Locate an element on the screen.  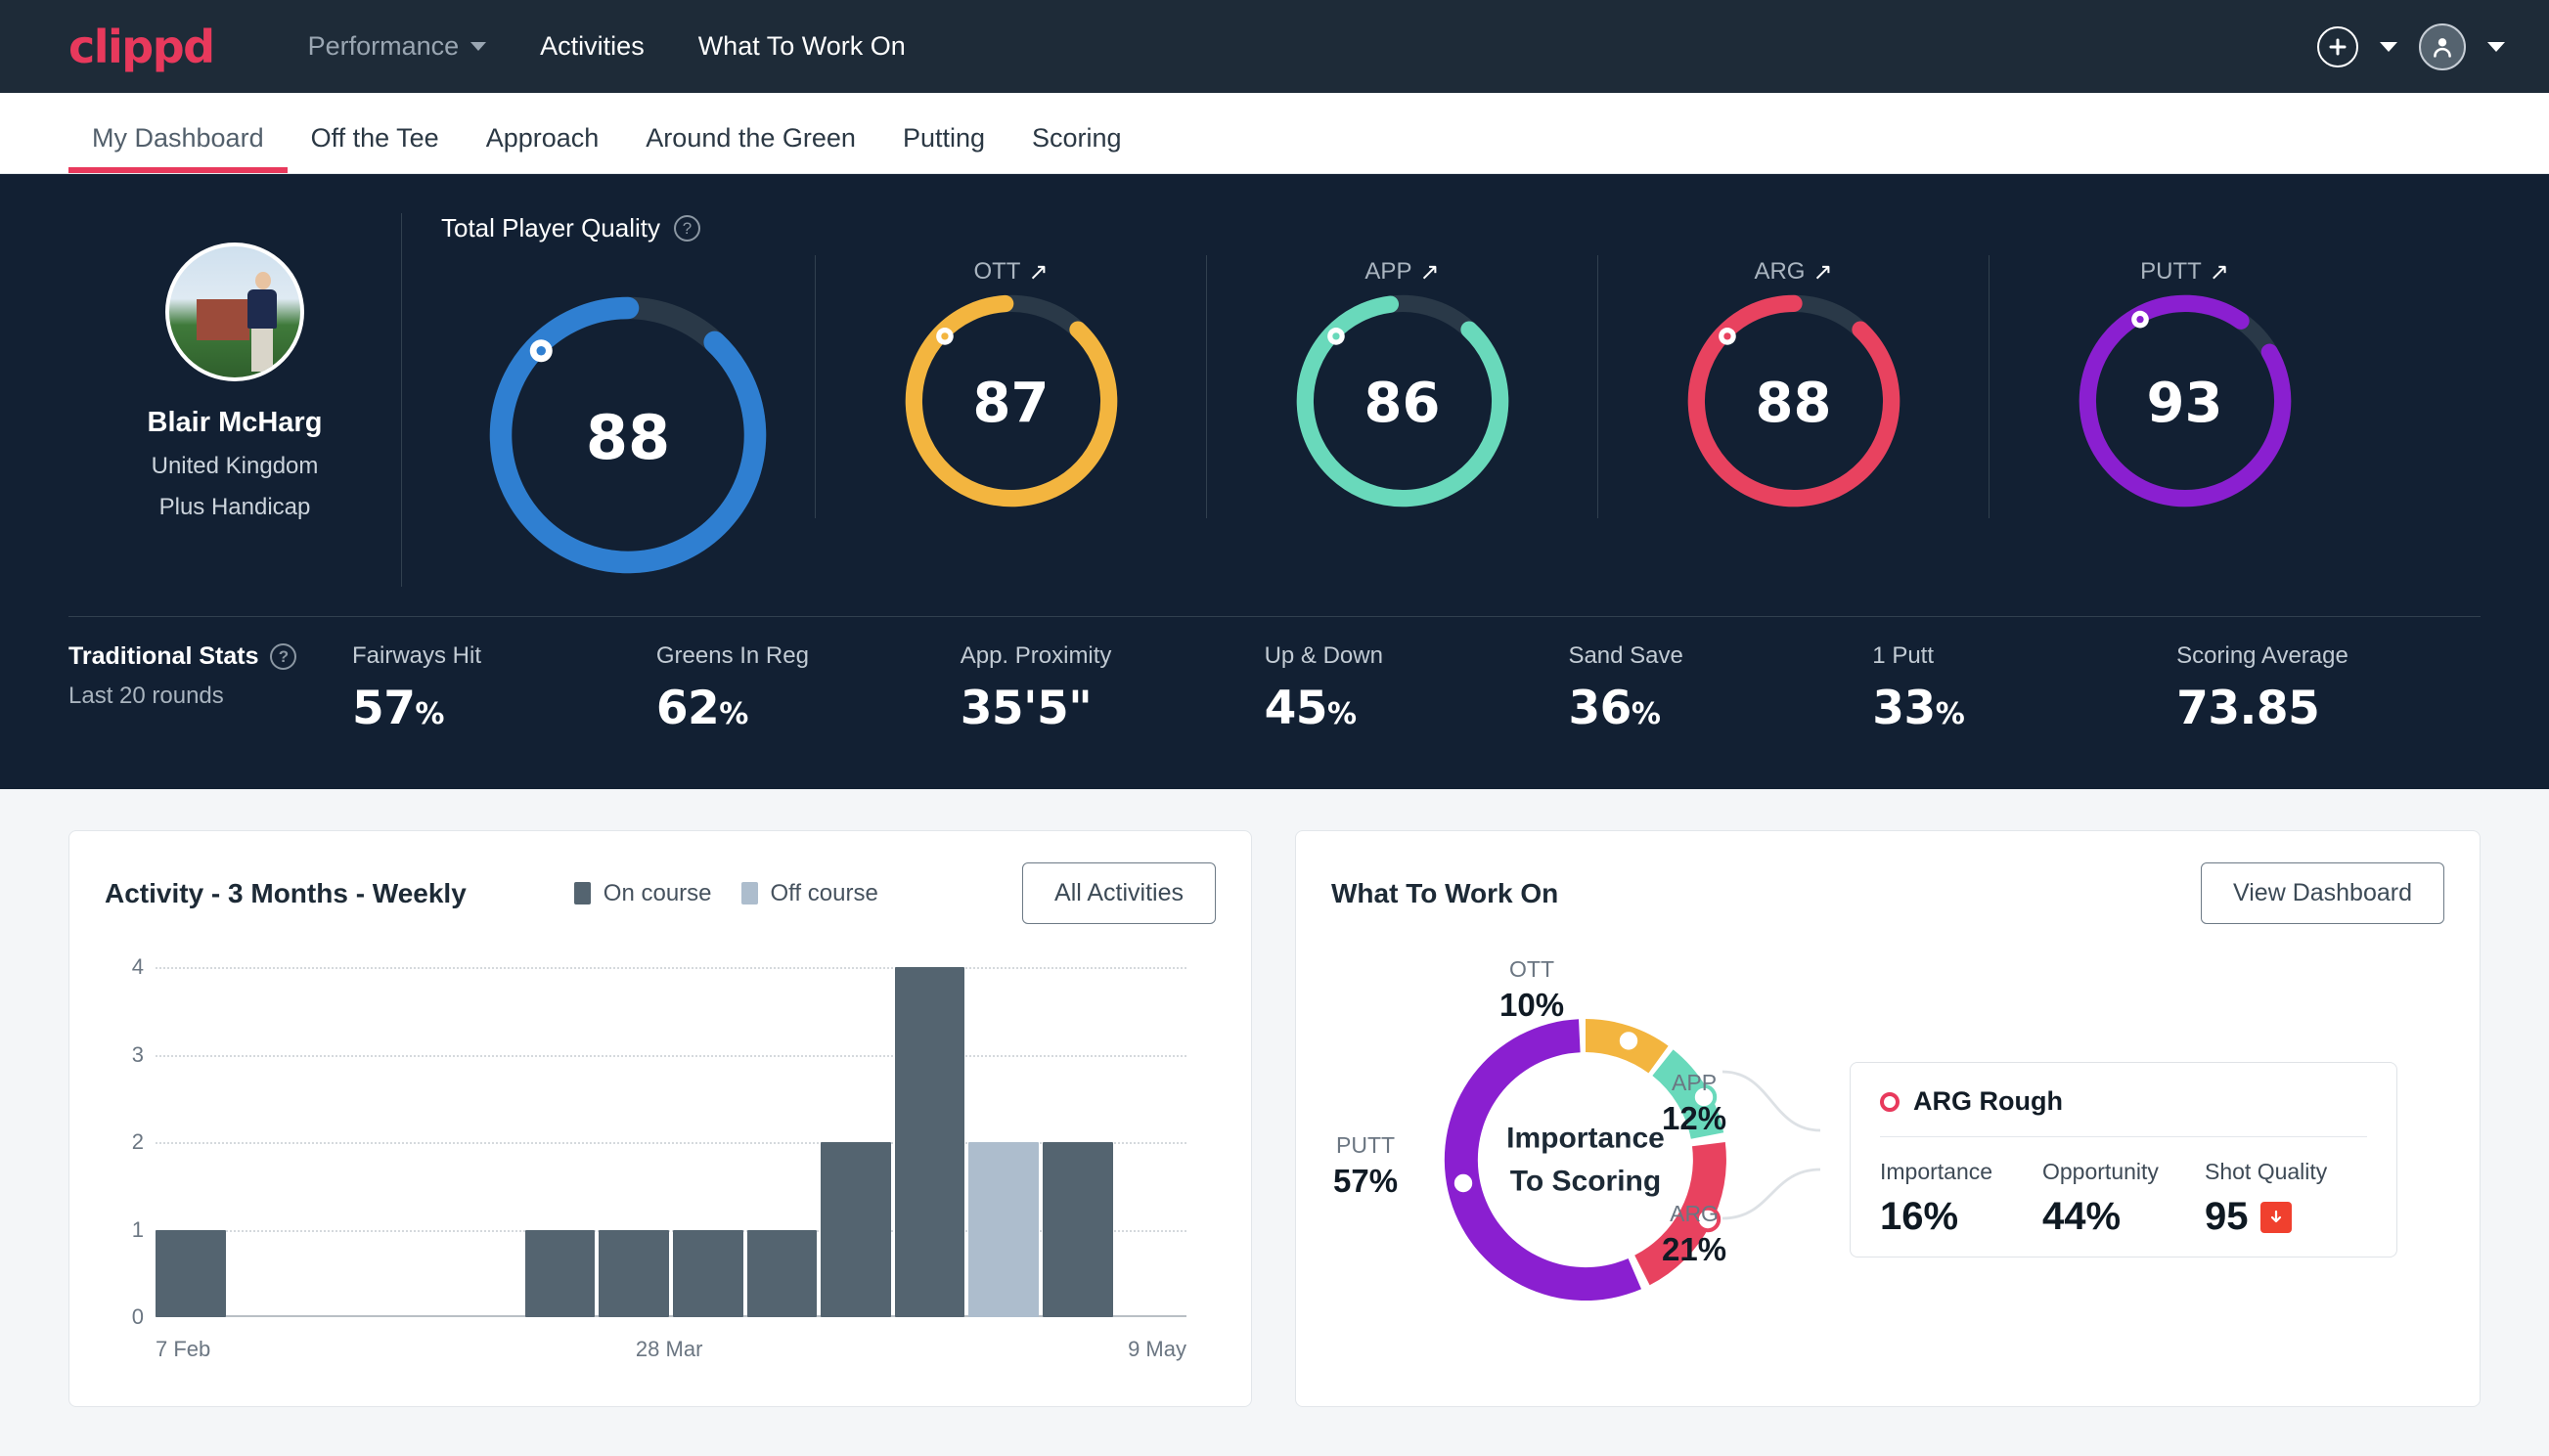
stat-greens-in-reg: Greens In Reg 62% is located at coordinates (809, 688).